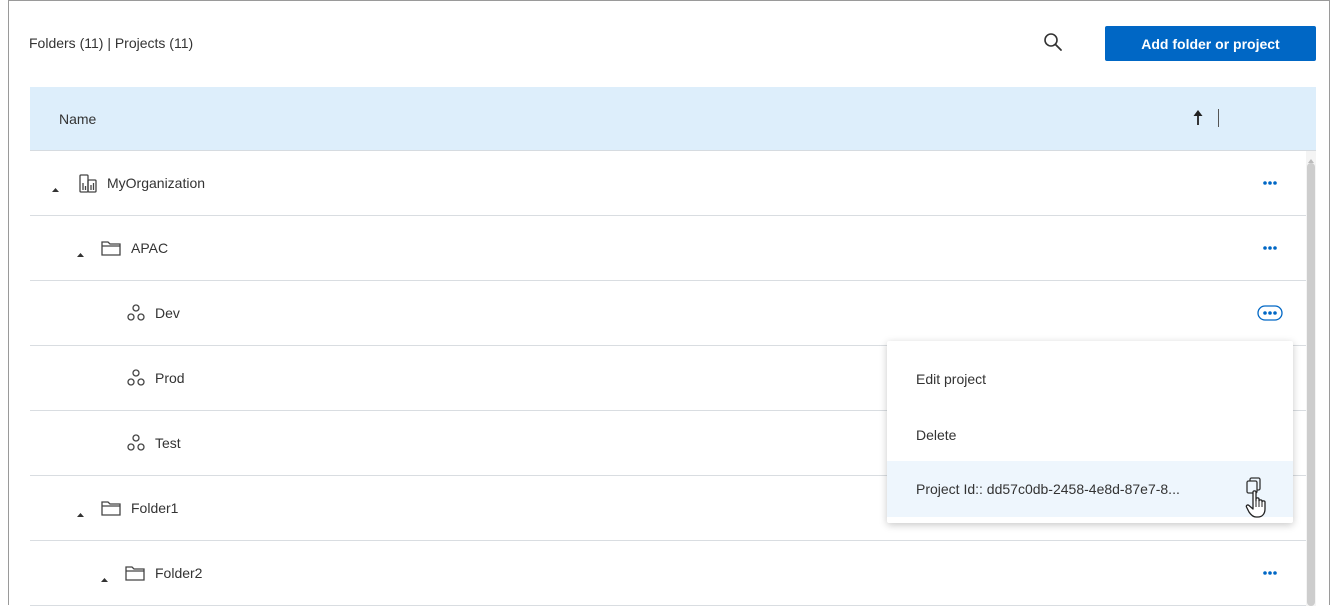  What do you see at coordinates (111, 43) in the screenshot?
I see `page-title: Folders (11) | Projects (11)` at bounding box center [111, 43].